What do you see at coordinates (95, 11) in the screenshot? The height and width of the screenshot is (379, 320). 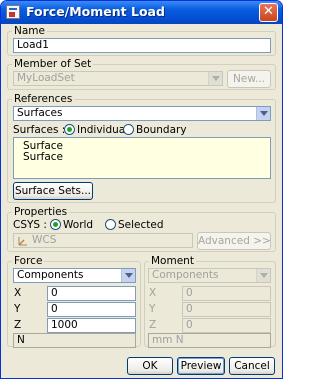 I see `window-title: Force/Moment Load` at bounding box center [95, 11].